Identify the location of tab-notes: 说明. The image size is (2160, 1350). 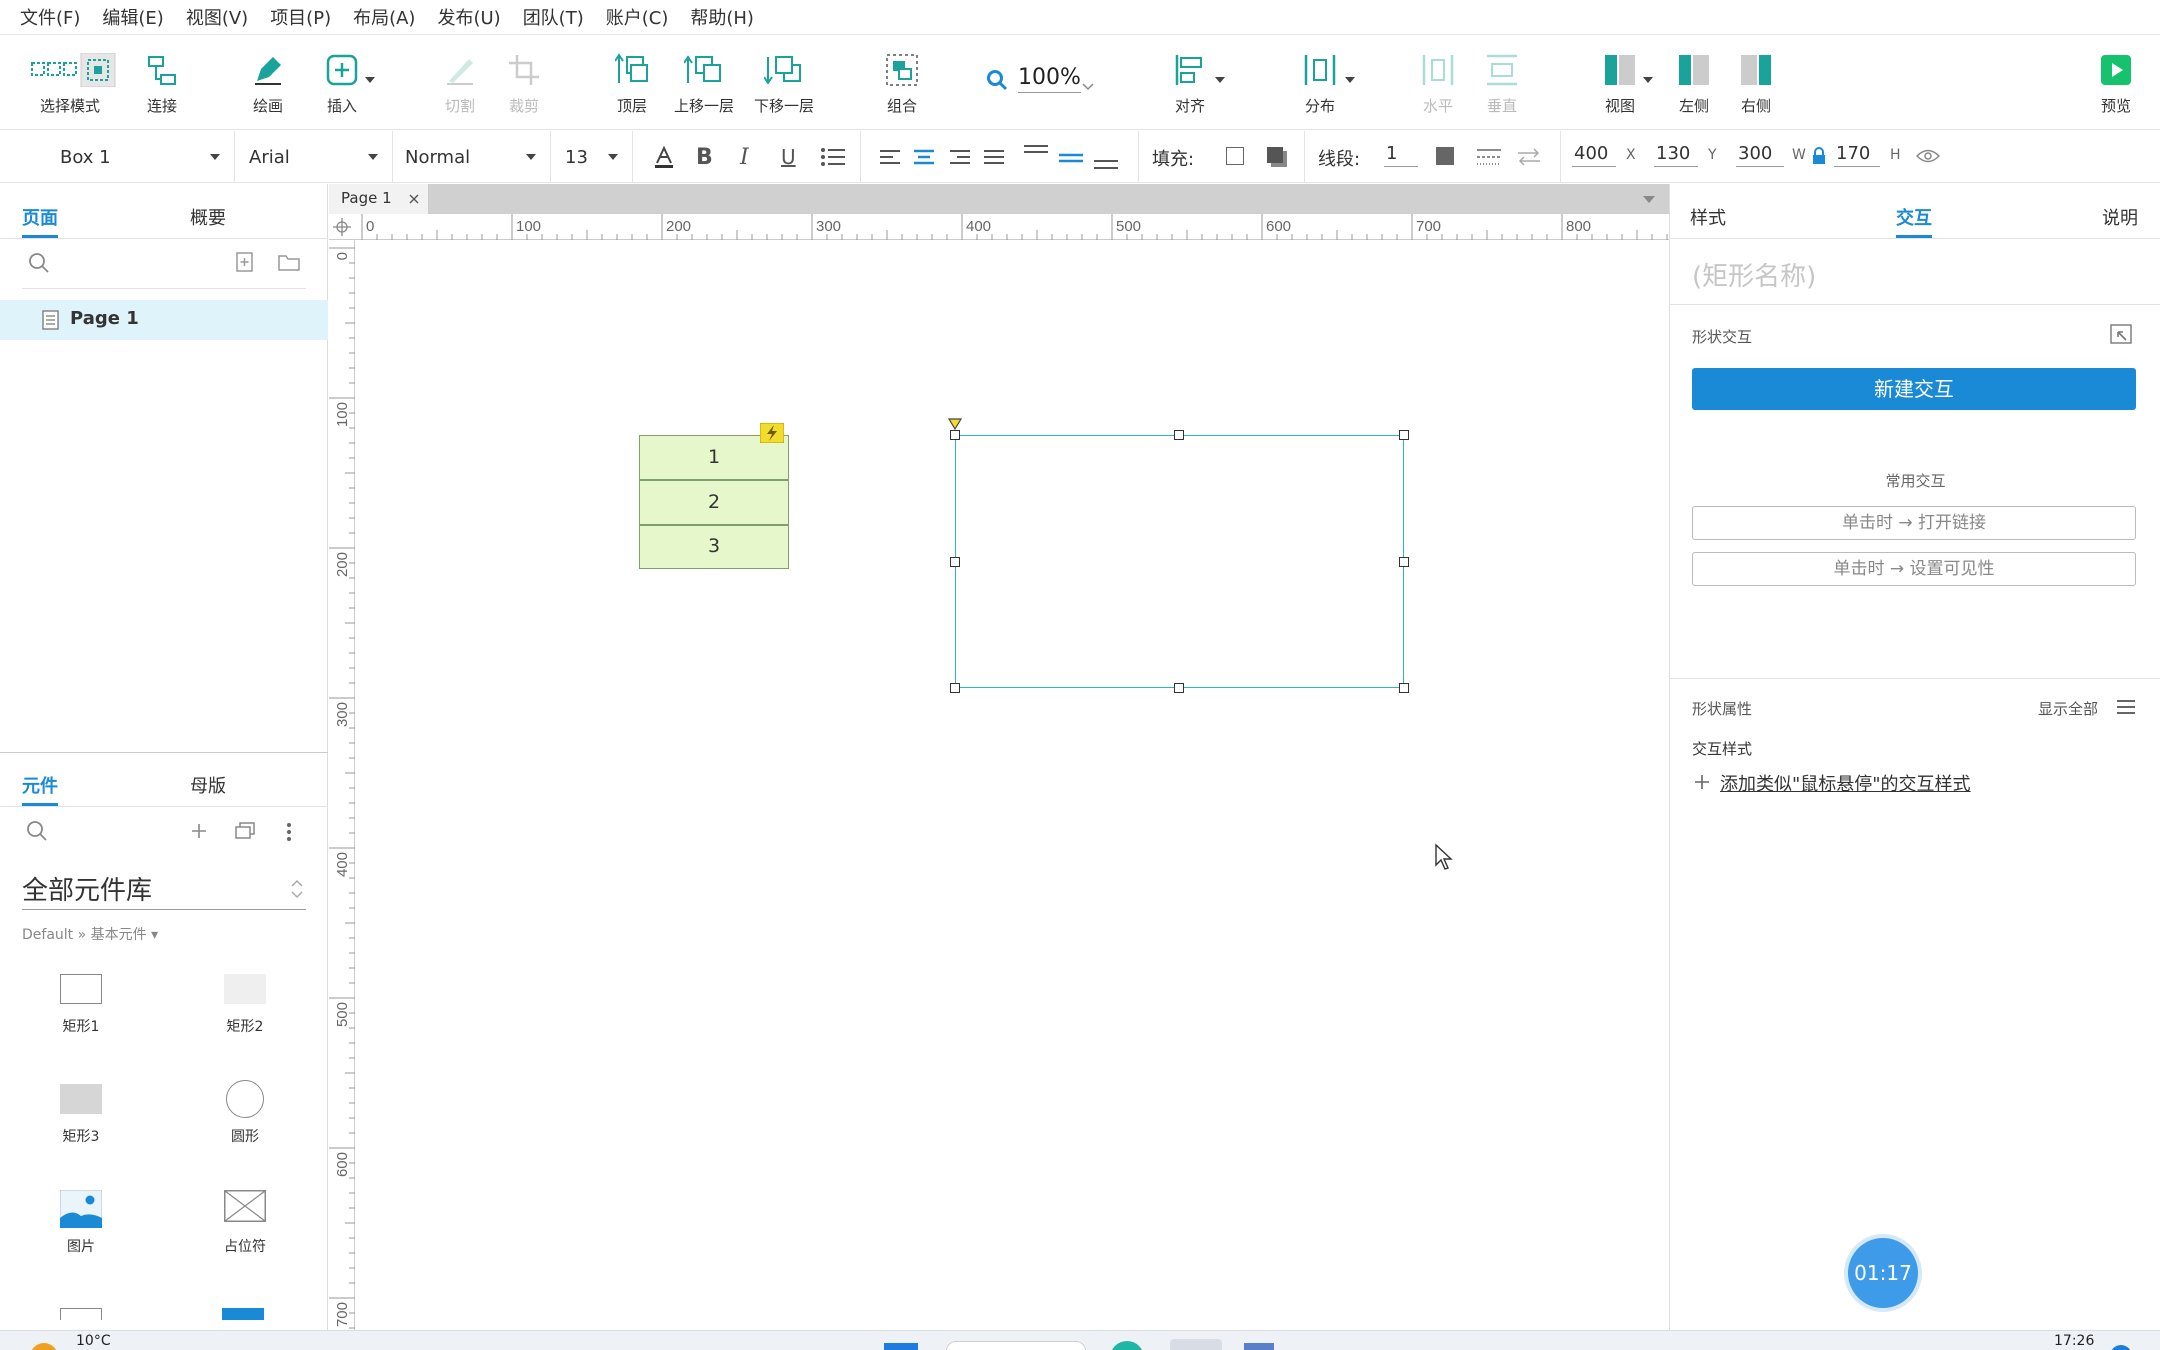
(2120, 217).